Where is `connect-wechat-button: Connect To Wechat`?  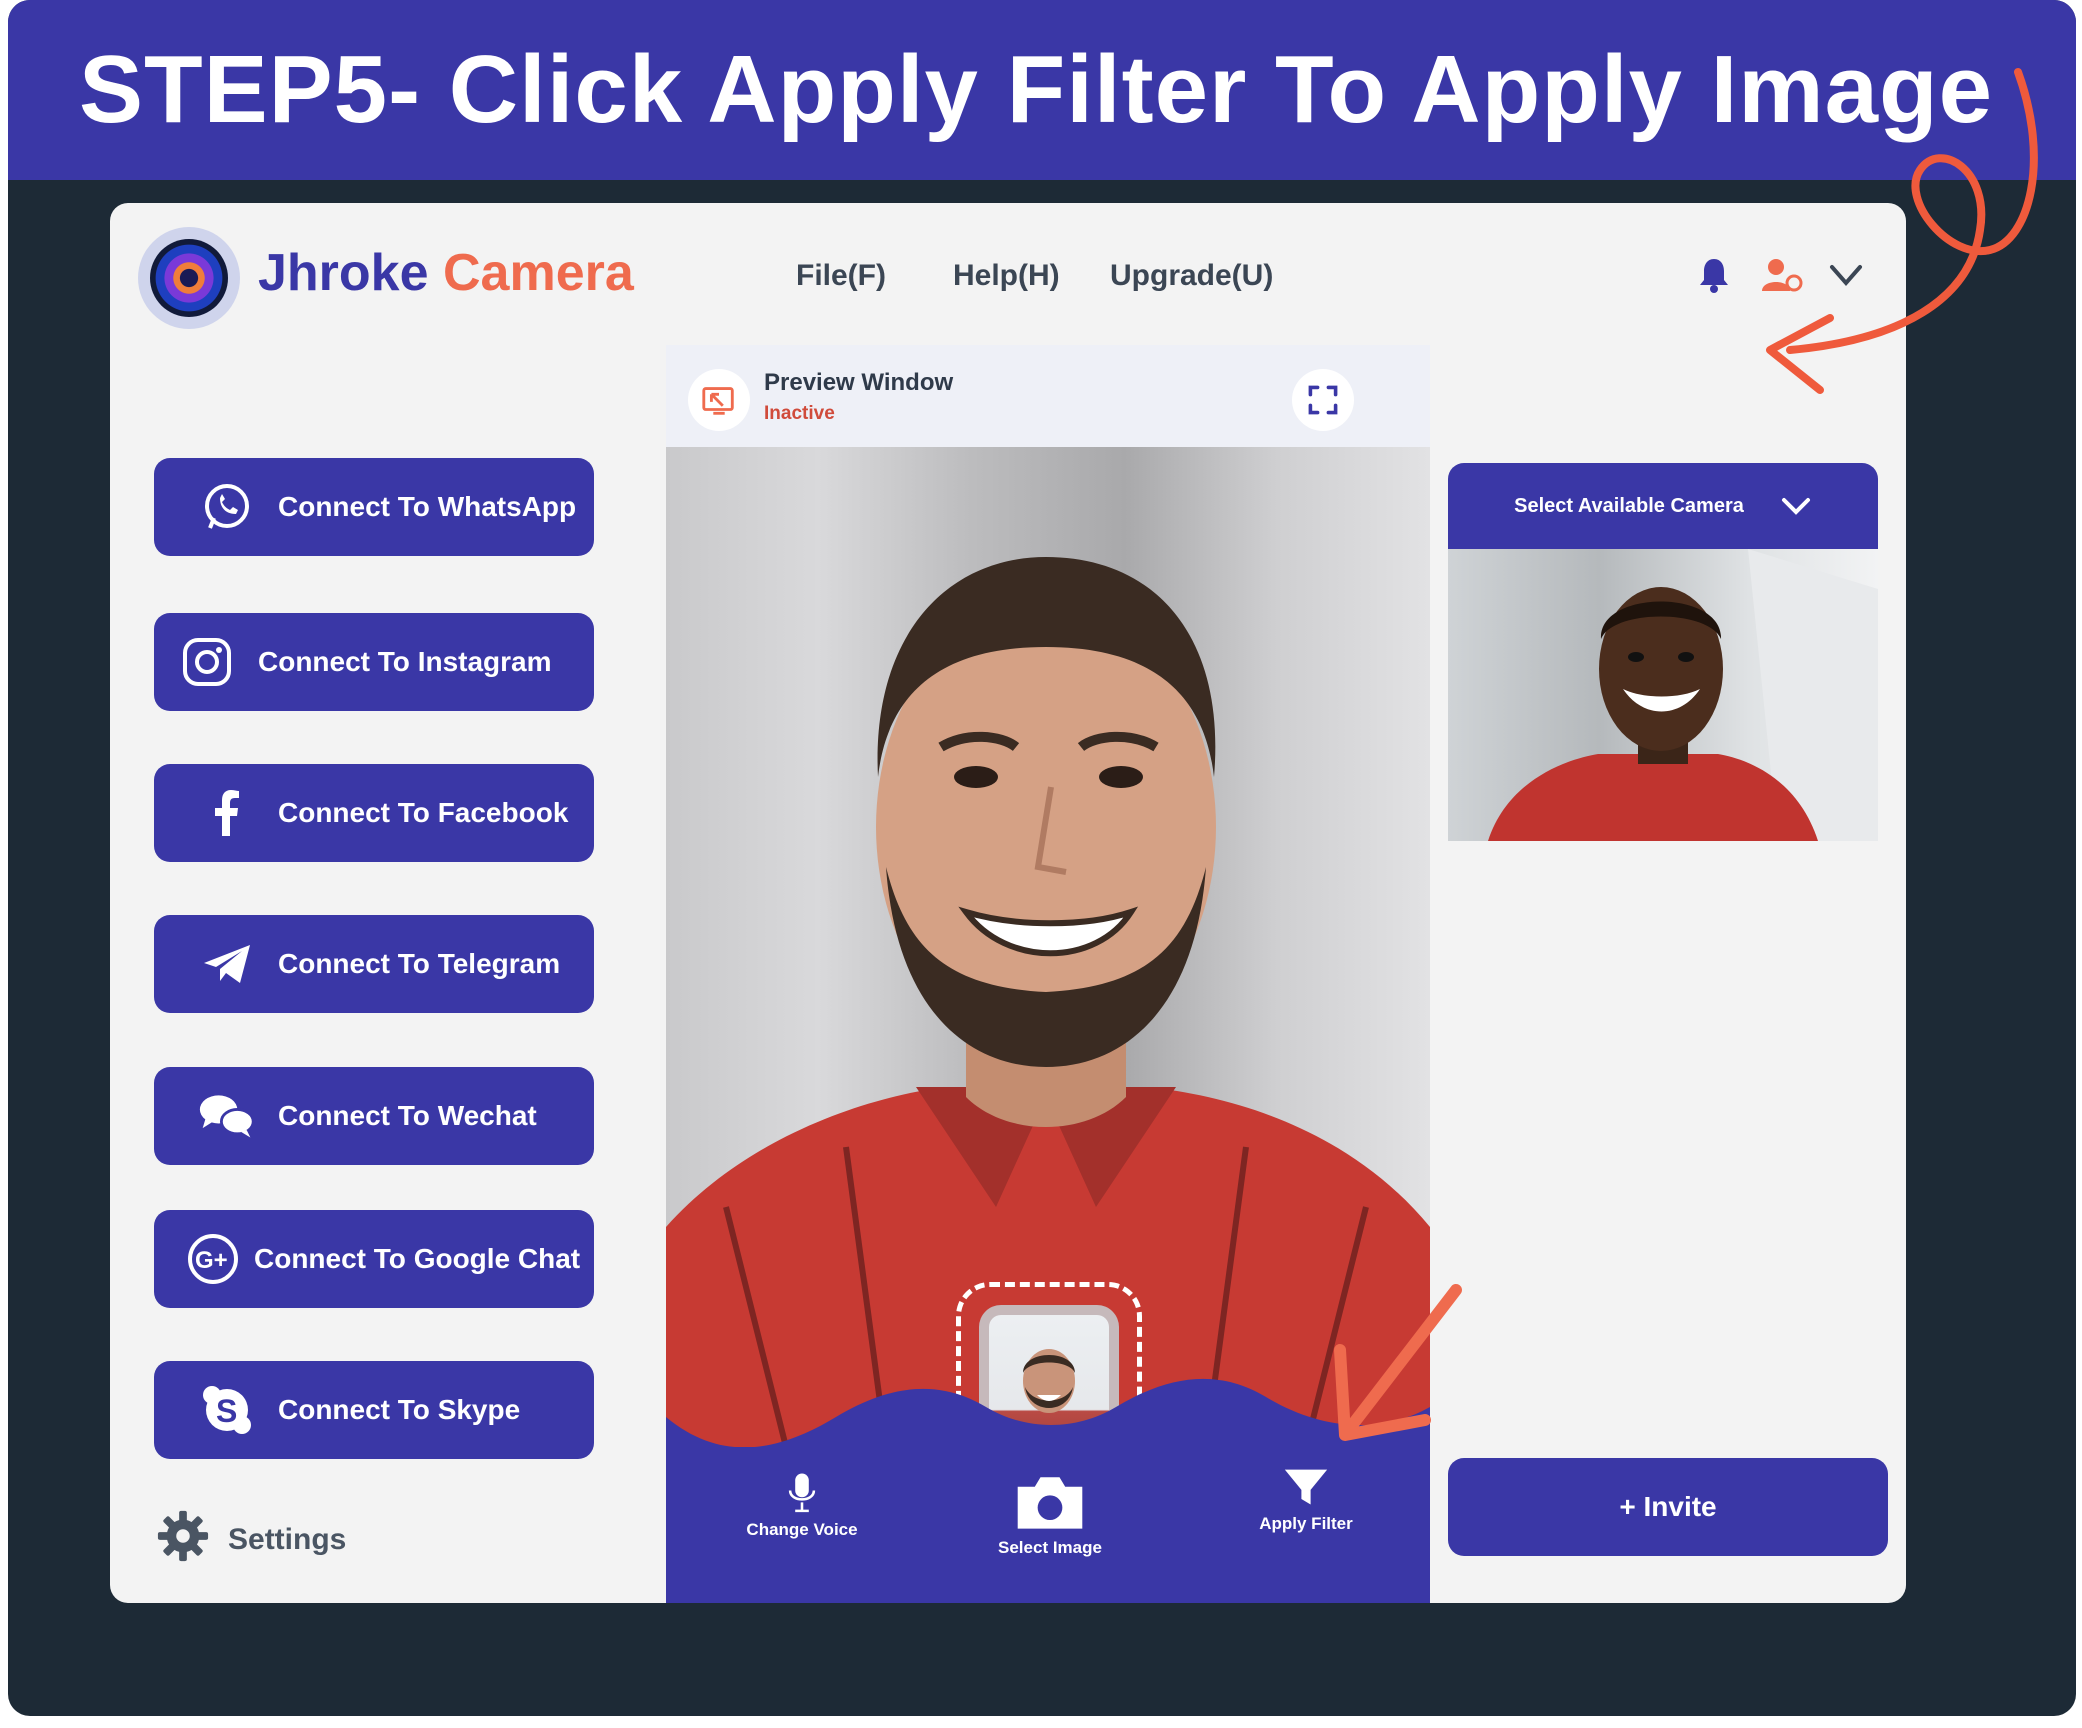
connect-wechat-button: Connect To Wechat is located at coordinates (374, 1116).